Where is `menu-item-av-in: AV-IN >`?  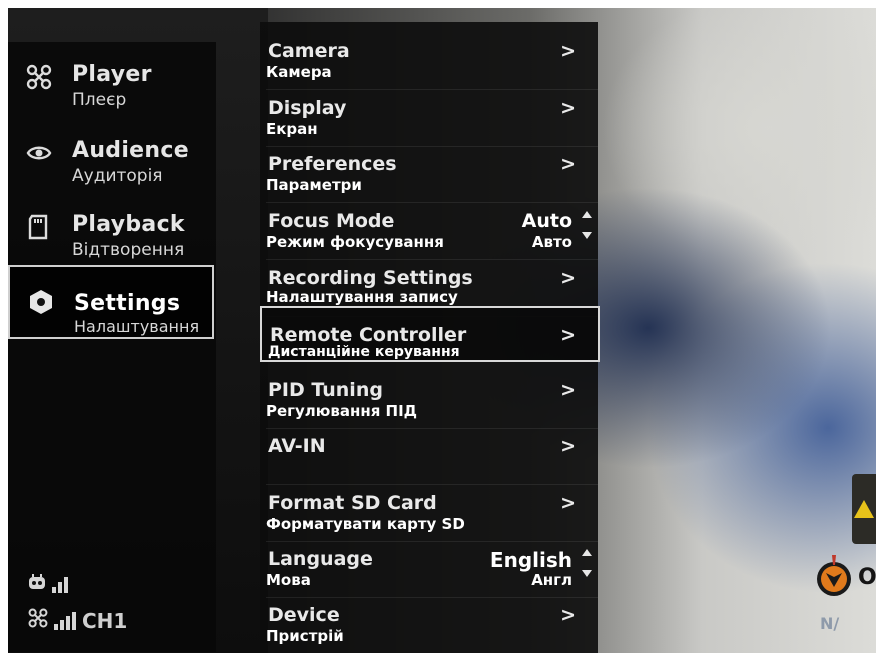 menu-item-av-in: AV-IN > is located at coordinates (429, 457).